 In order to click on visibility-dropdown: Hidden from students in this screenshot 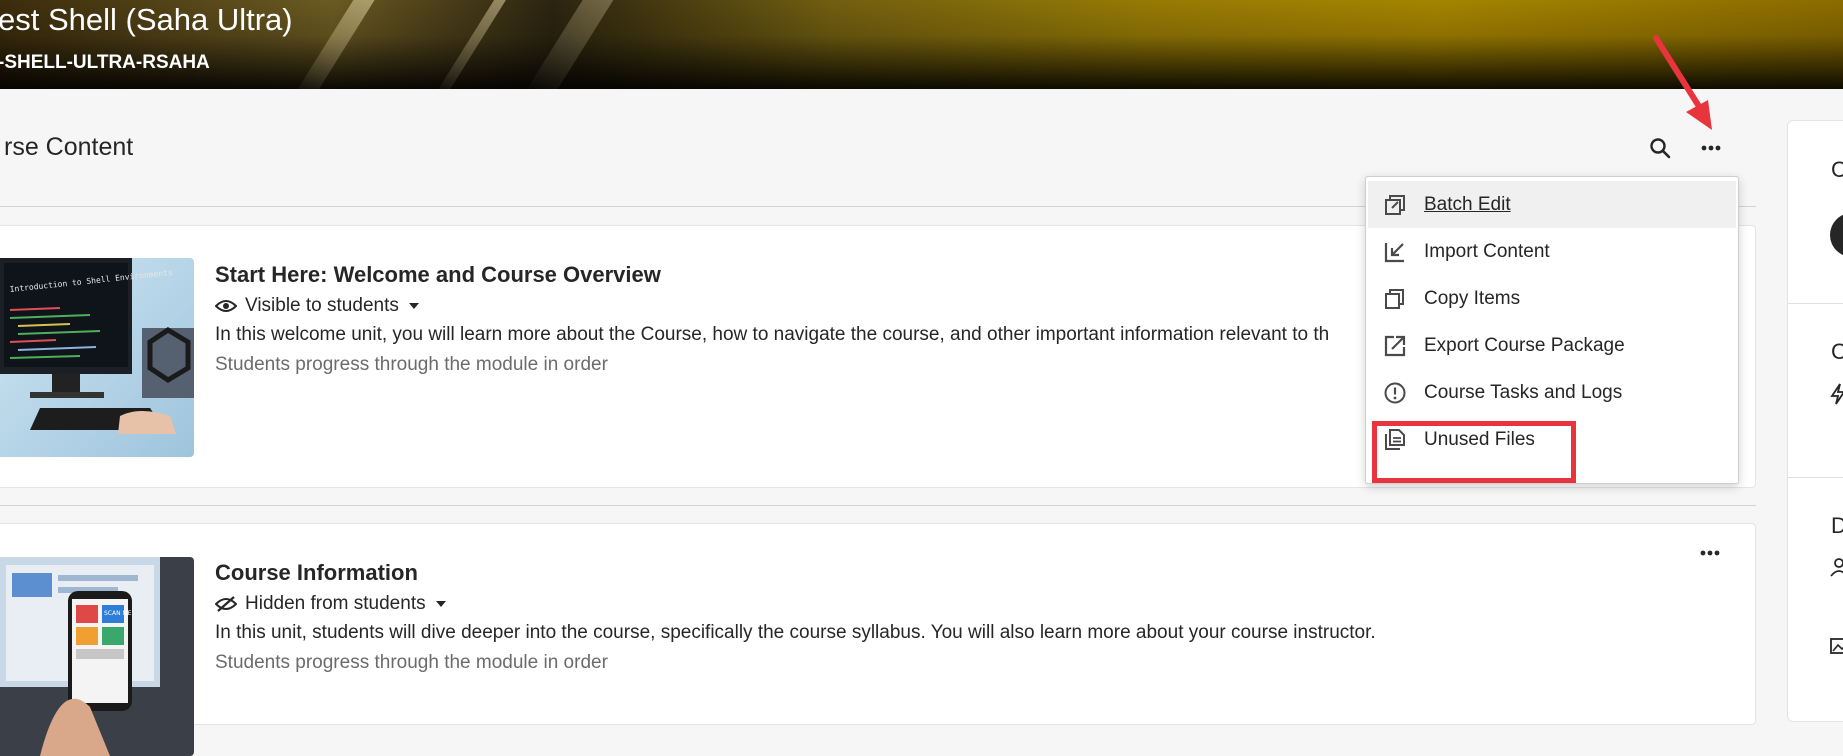, I will do `click(330, 604)`.